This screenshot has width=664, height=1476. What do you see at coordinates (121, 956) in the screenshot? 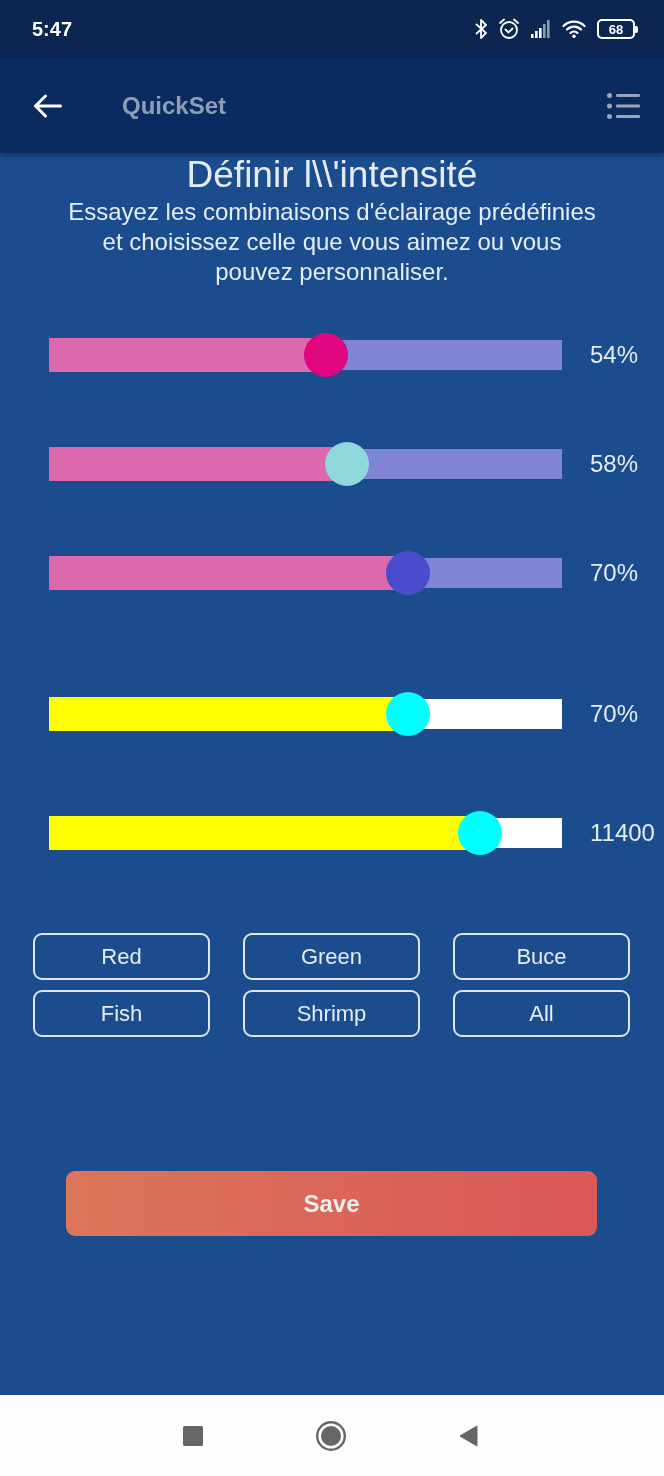
I see `preset-button: Red` at bounding box center [121, 956].